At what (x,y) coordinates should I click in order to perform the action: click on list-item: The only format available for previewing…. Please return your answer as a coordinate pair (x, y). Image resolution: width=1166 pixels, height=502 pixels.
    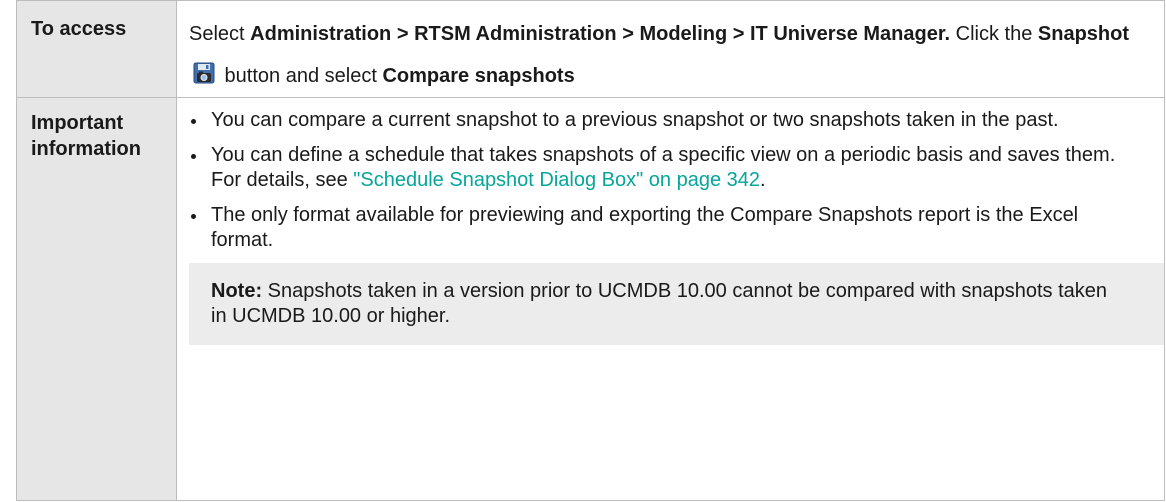
    Looking at the image, I should click on (664, 228).